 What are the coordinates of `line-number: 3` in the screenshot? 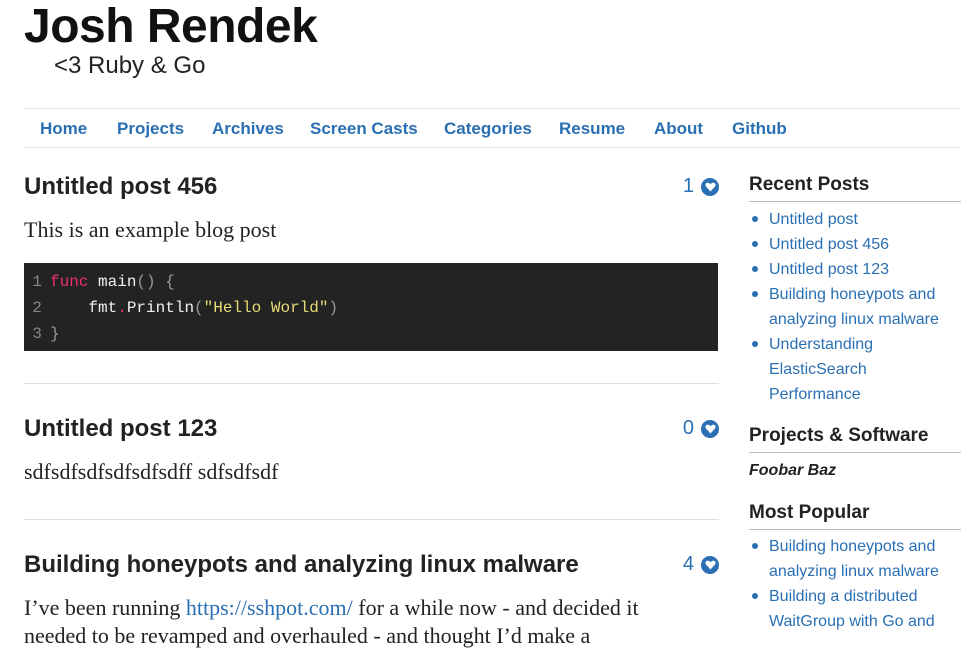 It's located at (37, 334).